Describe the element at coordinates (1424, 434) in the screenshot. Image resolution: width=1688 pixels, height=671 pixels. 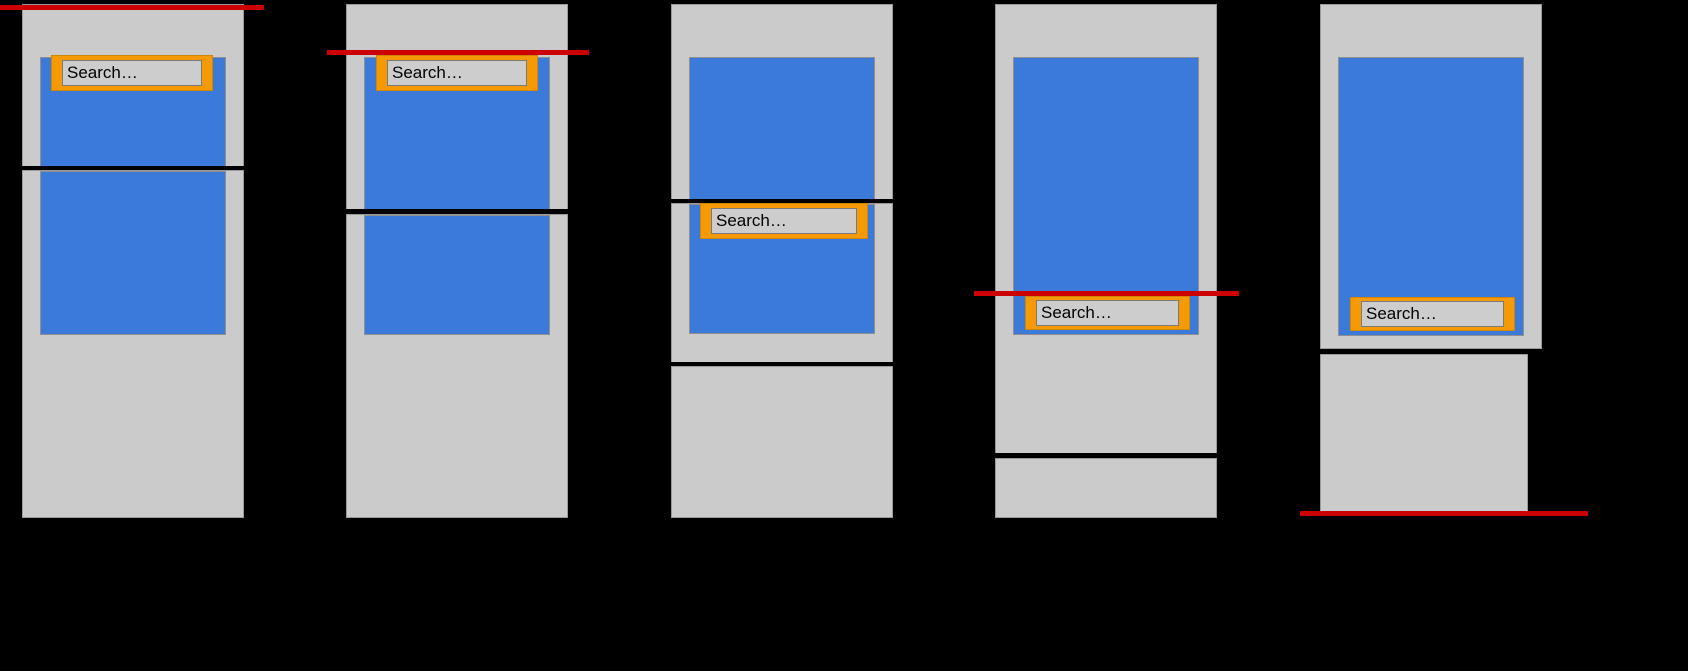
I see `scroll-state-5-viewport-lower` at that location.